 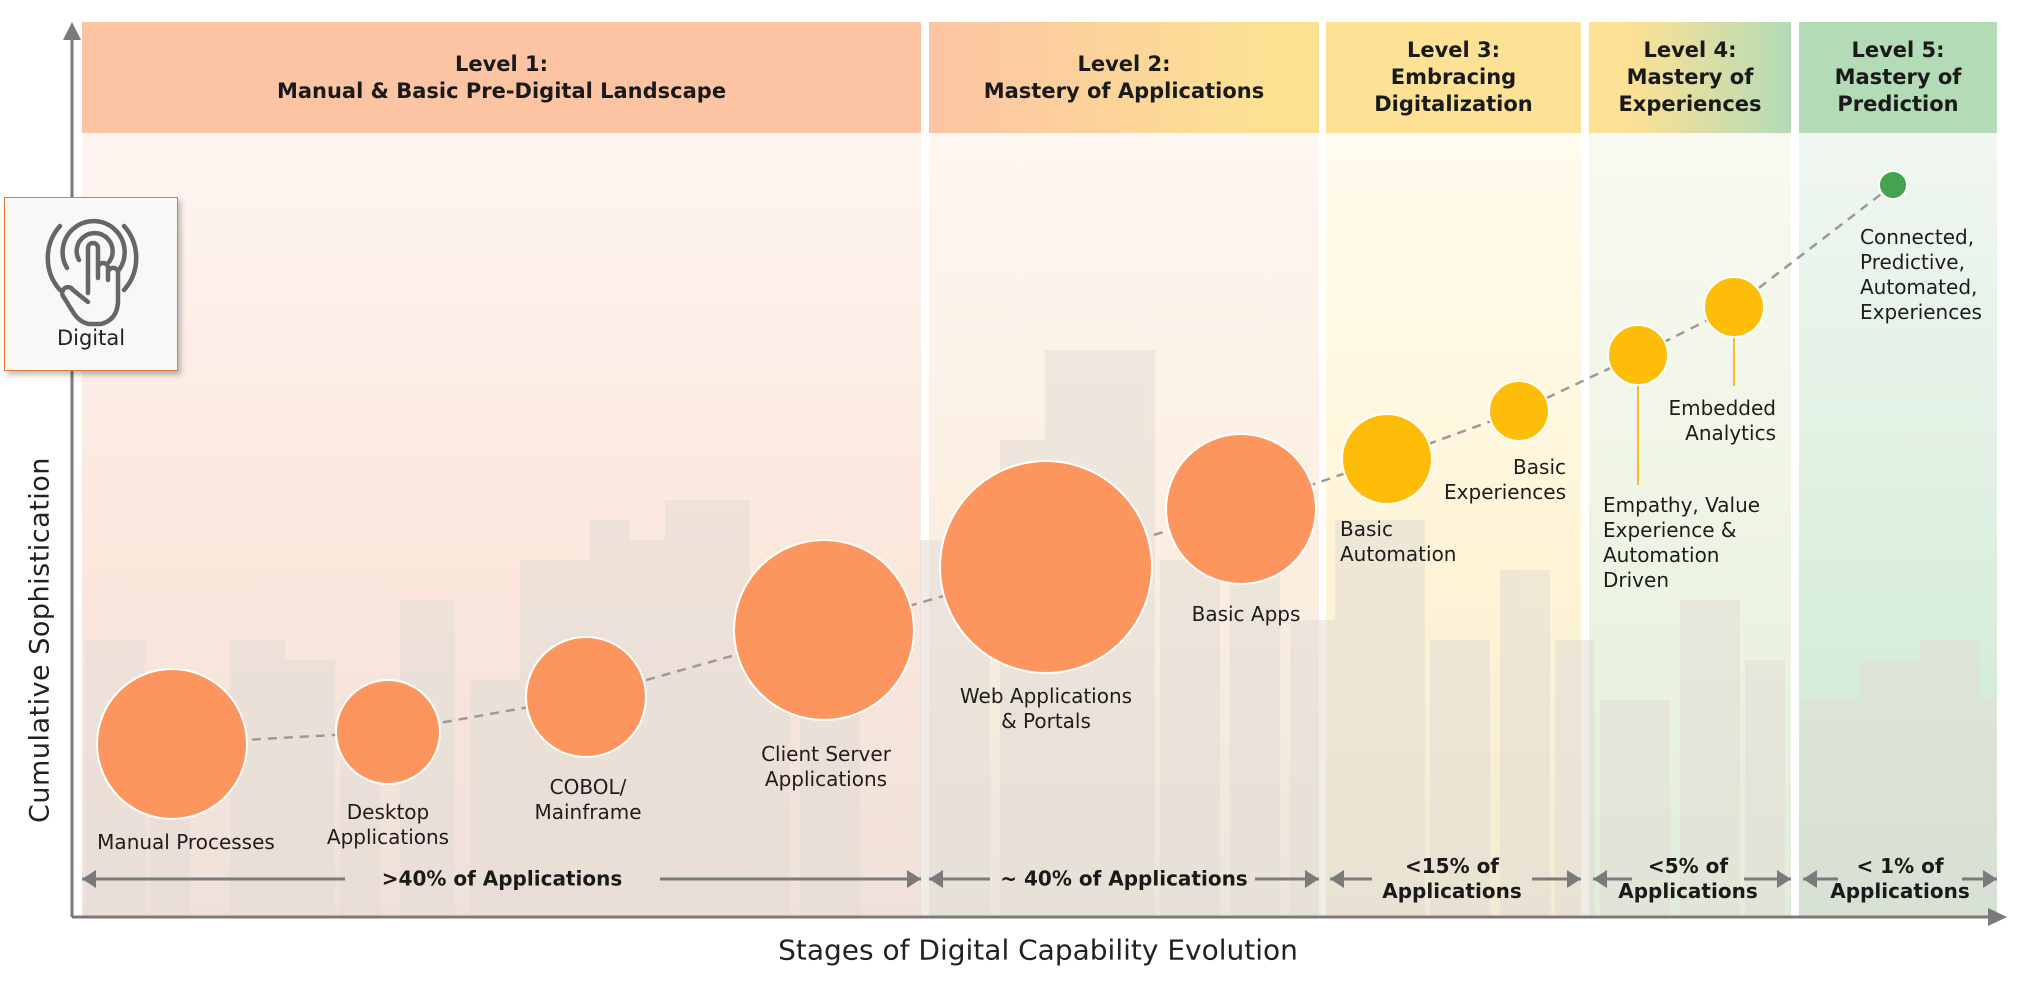 I want to click on stage-label-manual: Manual Processes, so click(x=186, y=842).